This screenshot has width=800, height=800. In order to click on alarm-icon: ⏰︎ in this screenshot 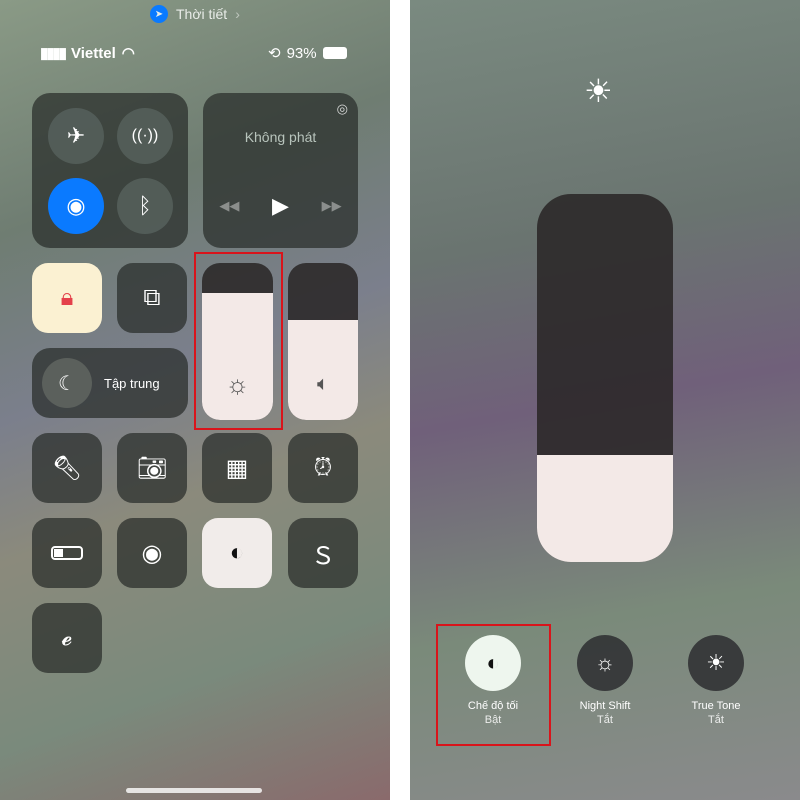, I will do `click(323, 467)`.